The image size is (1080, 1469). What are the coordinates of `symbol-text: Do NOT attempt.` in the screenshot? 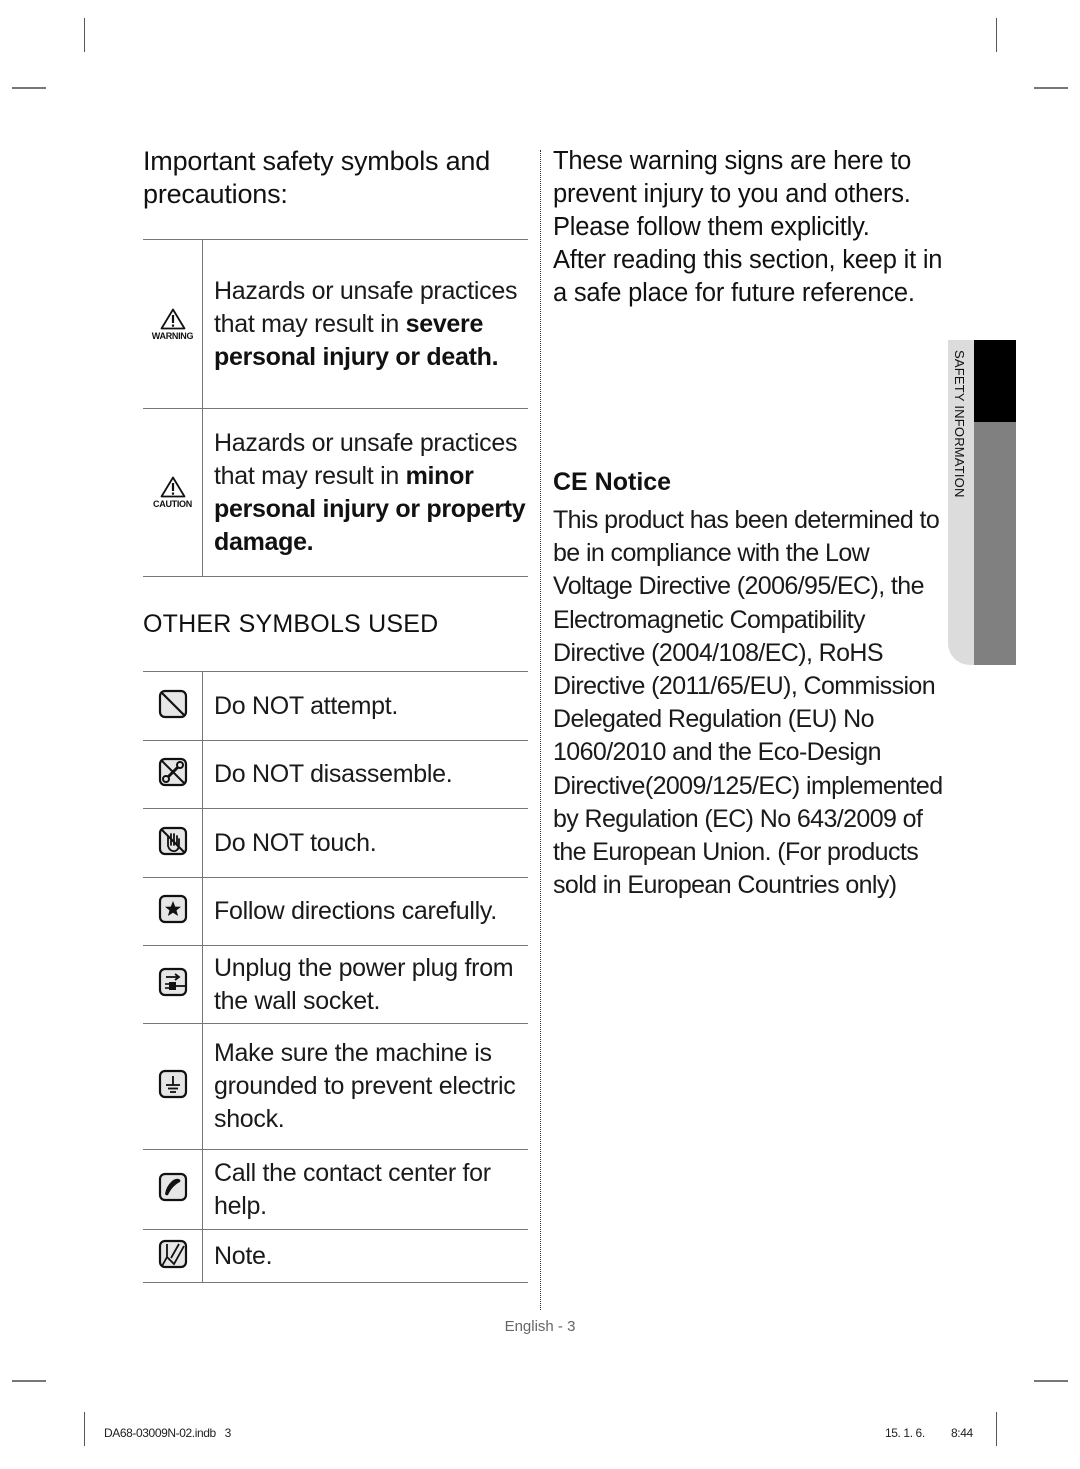 It's located at (365, 706).